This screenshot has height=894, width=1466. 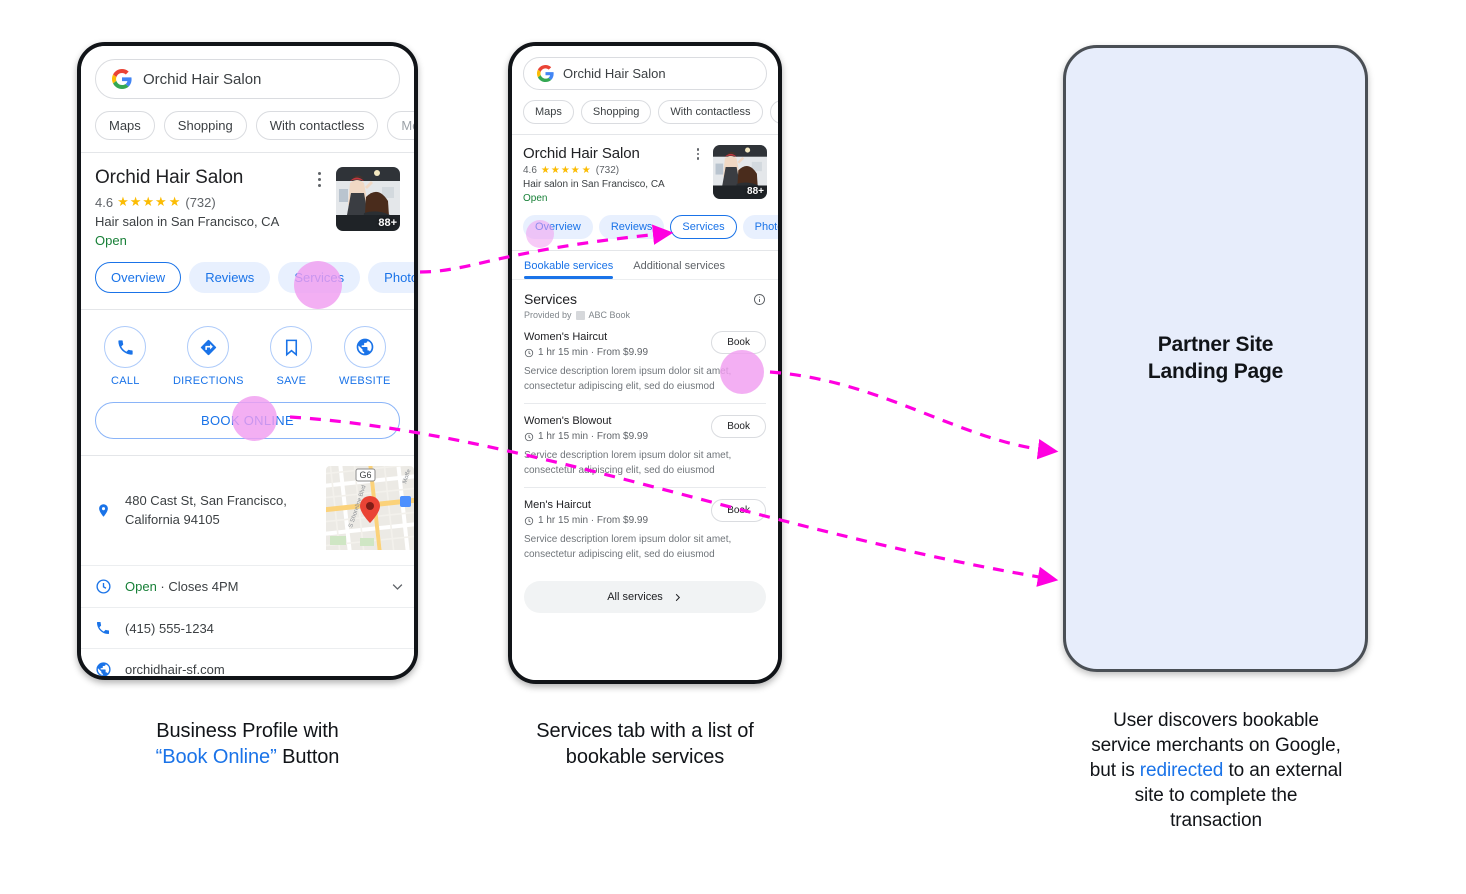 What do you see at coordinates (635, 597) in the screenshot?
I see `all-services-label: All services` at bounding box center [635, 597].